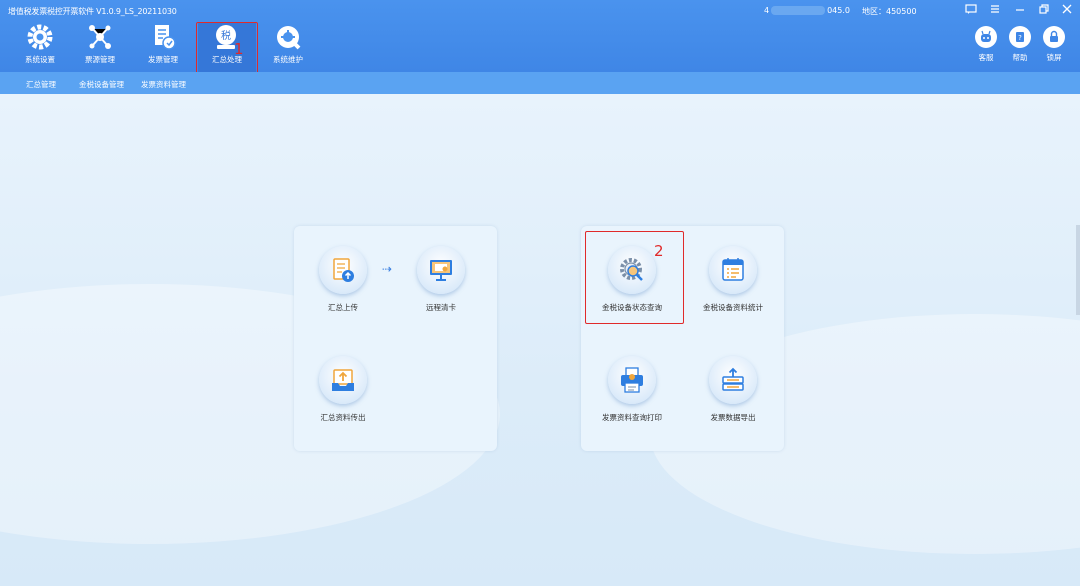  What do you see at coordinates (441, 270) in the screenshot?
I see `remote-monitor-icon` at bounding box center [441, 270].